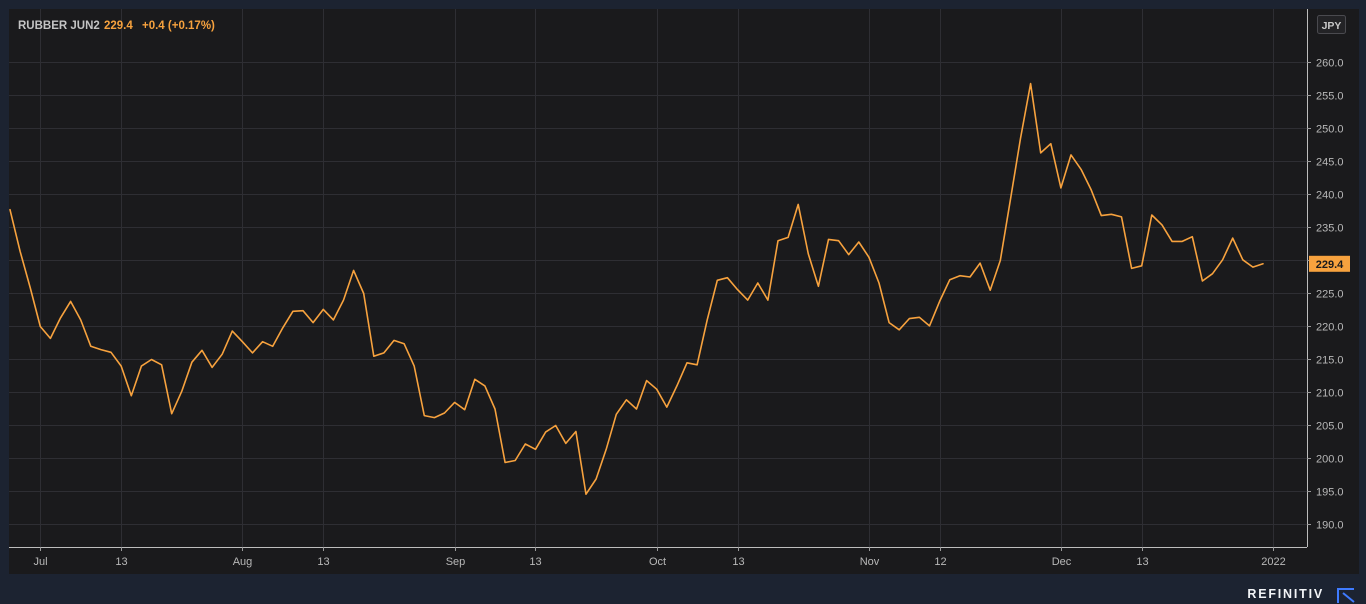 This screenshot has width=1366, height=604. Describe the element at coordinates (456, 562) in the screenshot. I see `x-tick-label: Sep` at that location.